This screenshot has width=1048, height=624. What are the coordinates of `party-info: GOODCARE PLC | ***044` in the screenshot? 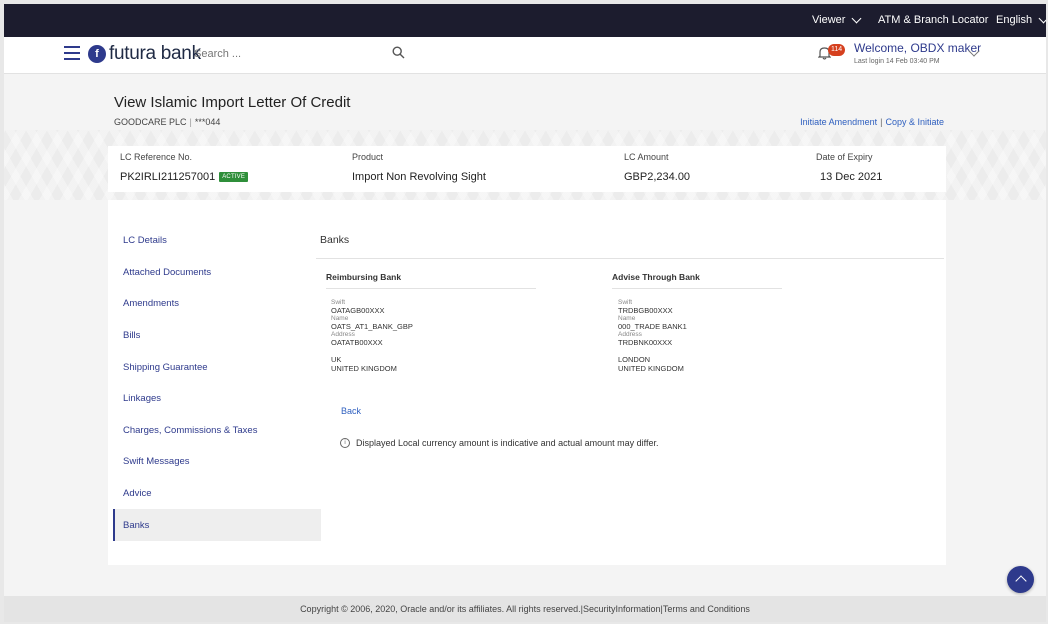 It's located at (167, 122).